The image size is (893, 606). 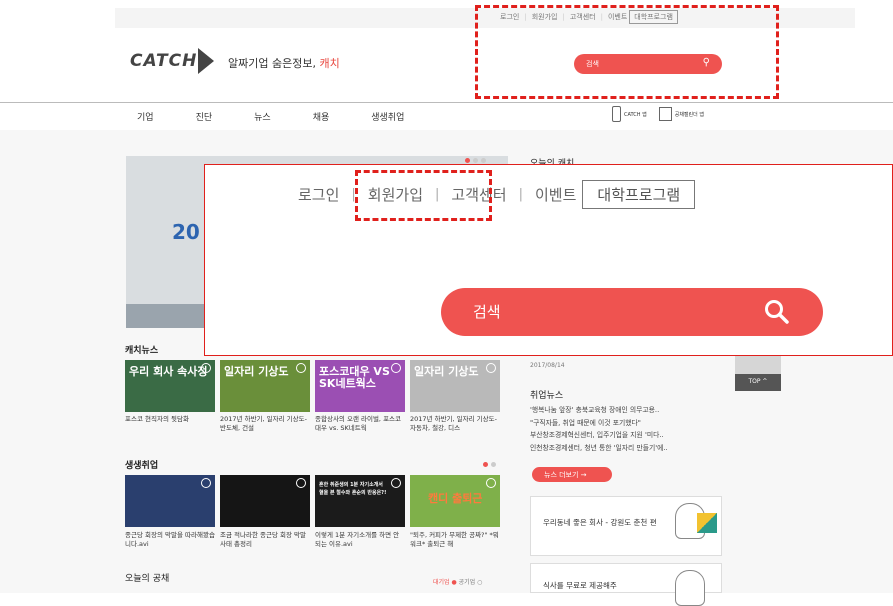 What do you see at coordinates (360, 501) in the screenshot?
I see `video-thumb: 흔한 취준생의 1분 자기소개서 혈을 본 철수와 흔순의 반응은?!` at bounding box center [360, 501].